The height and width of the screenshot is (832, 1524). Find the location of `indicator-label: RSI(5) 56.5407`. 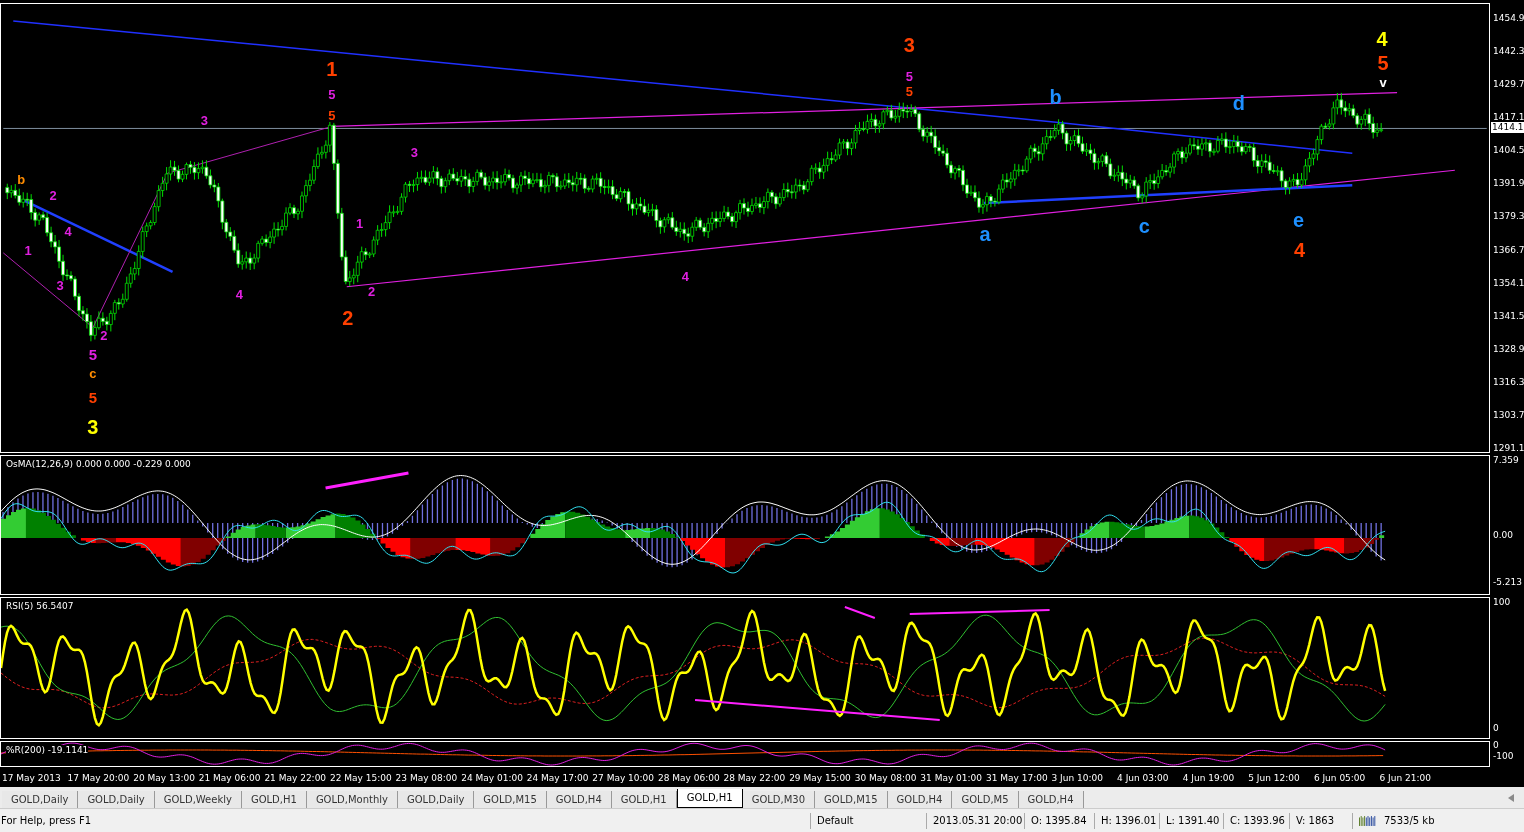

indicator-label: RSI(5) 56.5407 is located at coordinates (40, 606).